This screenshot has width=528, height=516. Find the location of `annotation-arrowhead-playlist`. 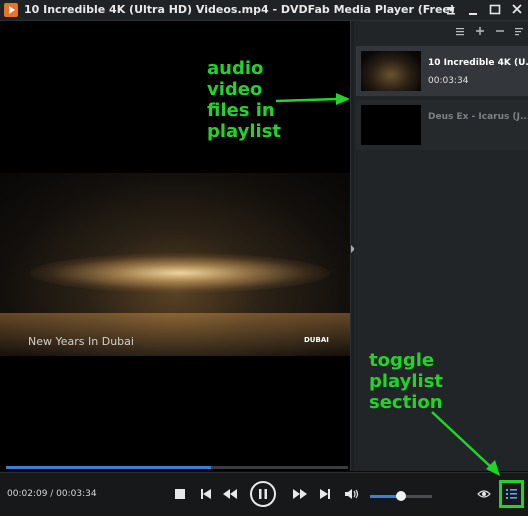

annotation-arrowhead-playlist is located at coordinates (343, 99).